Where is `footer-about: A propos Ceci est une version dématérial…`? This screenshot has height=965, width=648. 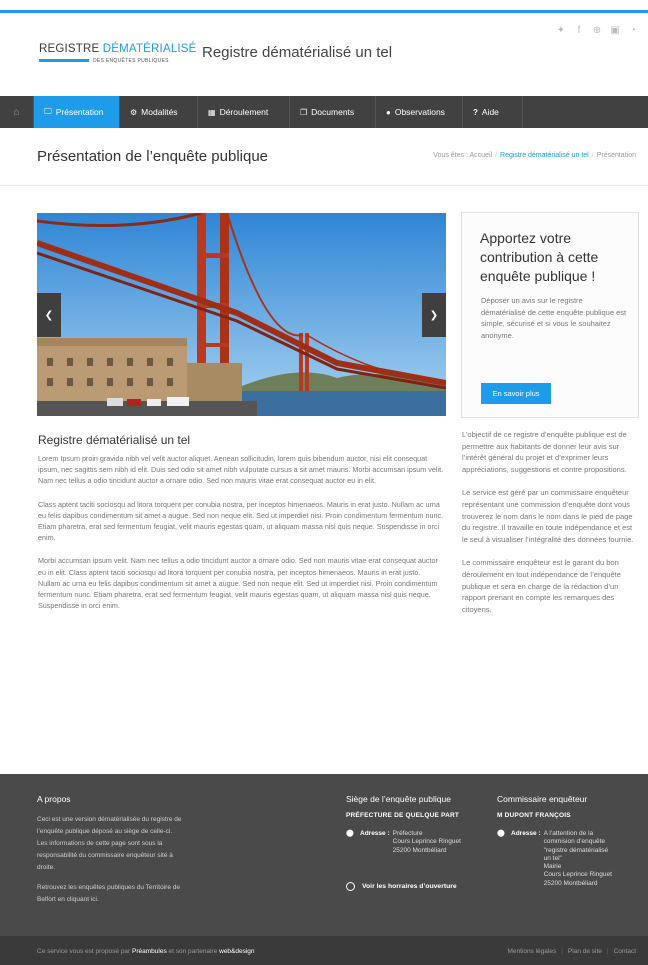 footer-about: A propos Ceci est une version dématérial… is located at coordinates (109, 854).